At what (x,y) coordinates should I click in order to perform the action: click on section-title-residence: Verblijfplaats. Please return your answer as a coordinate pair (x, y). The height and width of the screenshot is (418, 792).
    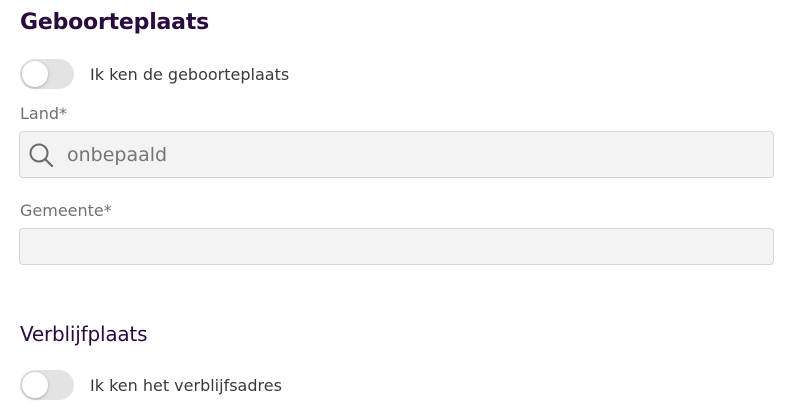
    Looking at the image, I should click on (84, 334).